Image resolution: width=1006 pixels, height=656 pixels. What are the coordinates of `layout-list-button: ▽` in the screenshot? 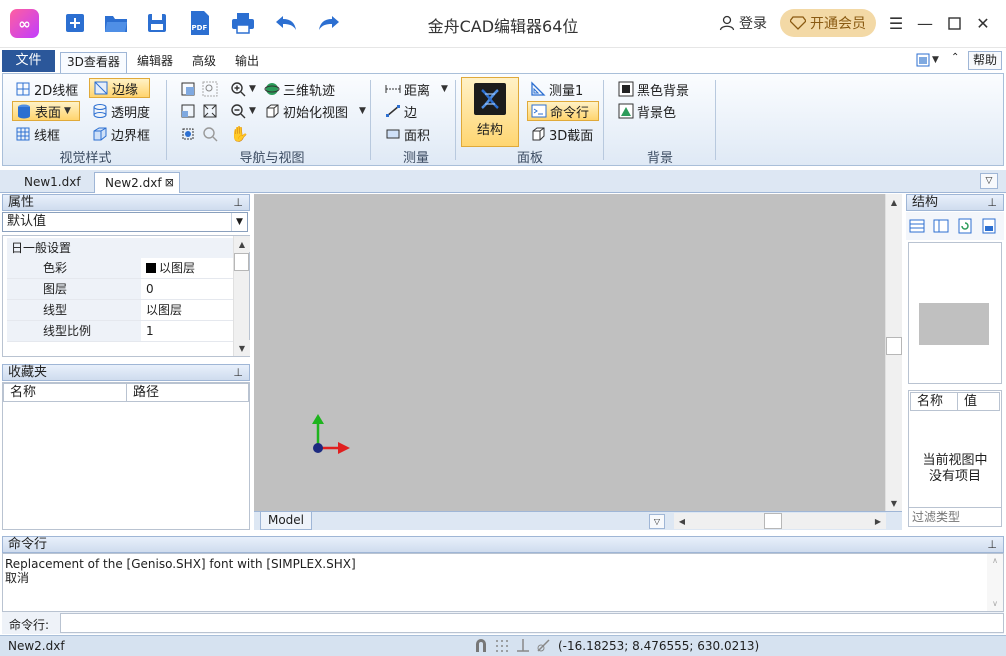 It's located at (657, 521).